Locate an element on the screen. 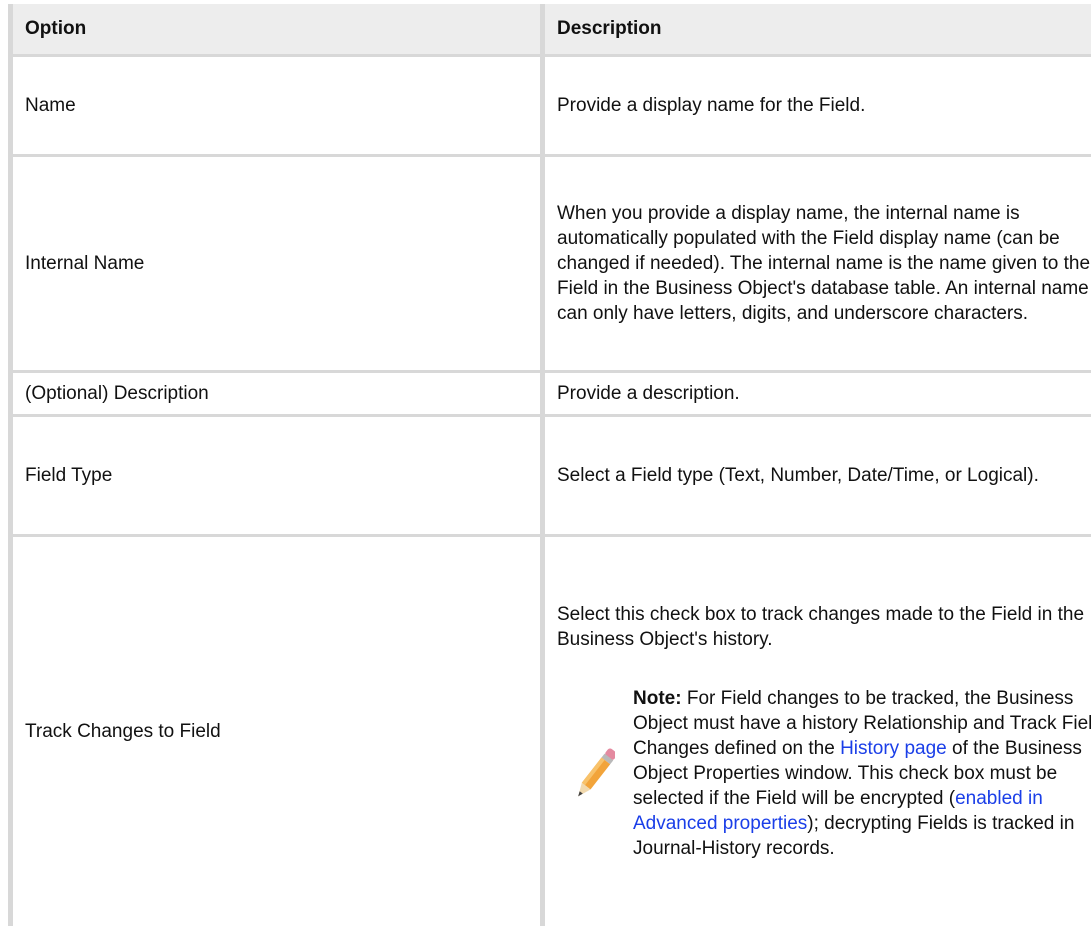 Image resolution: width=1091 pixels, height=949 pixels. option-cell: Name is located at coordinates (277, 106).